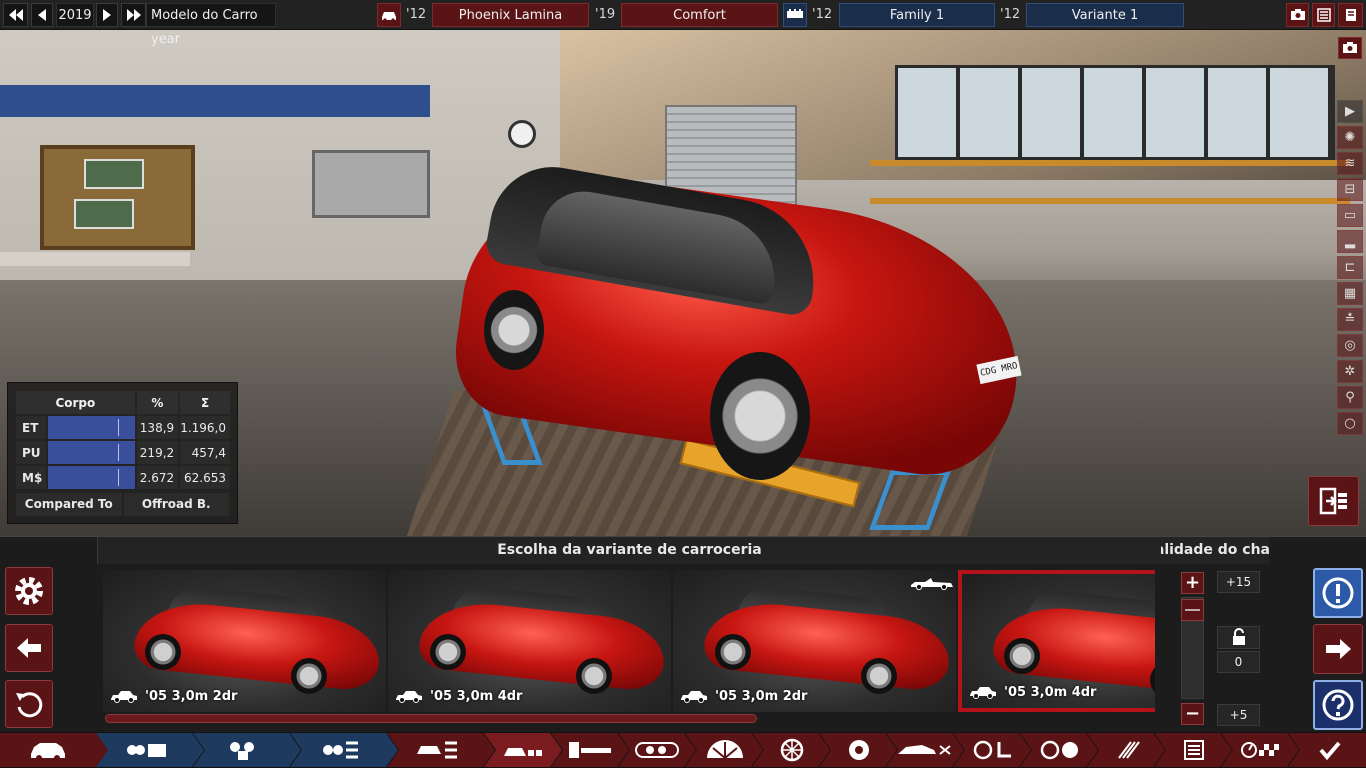  I want to click on nav-variant, so click(441, 750).